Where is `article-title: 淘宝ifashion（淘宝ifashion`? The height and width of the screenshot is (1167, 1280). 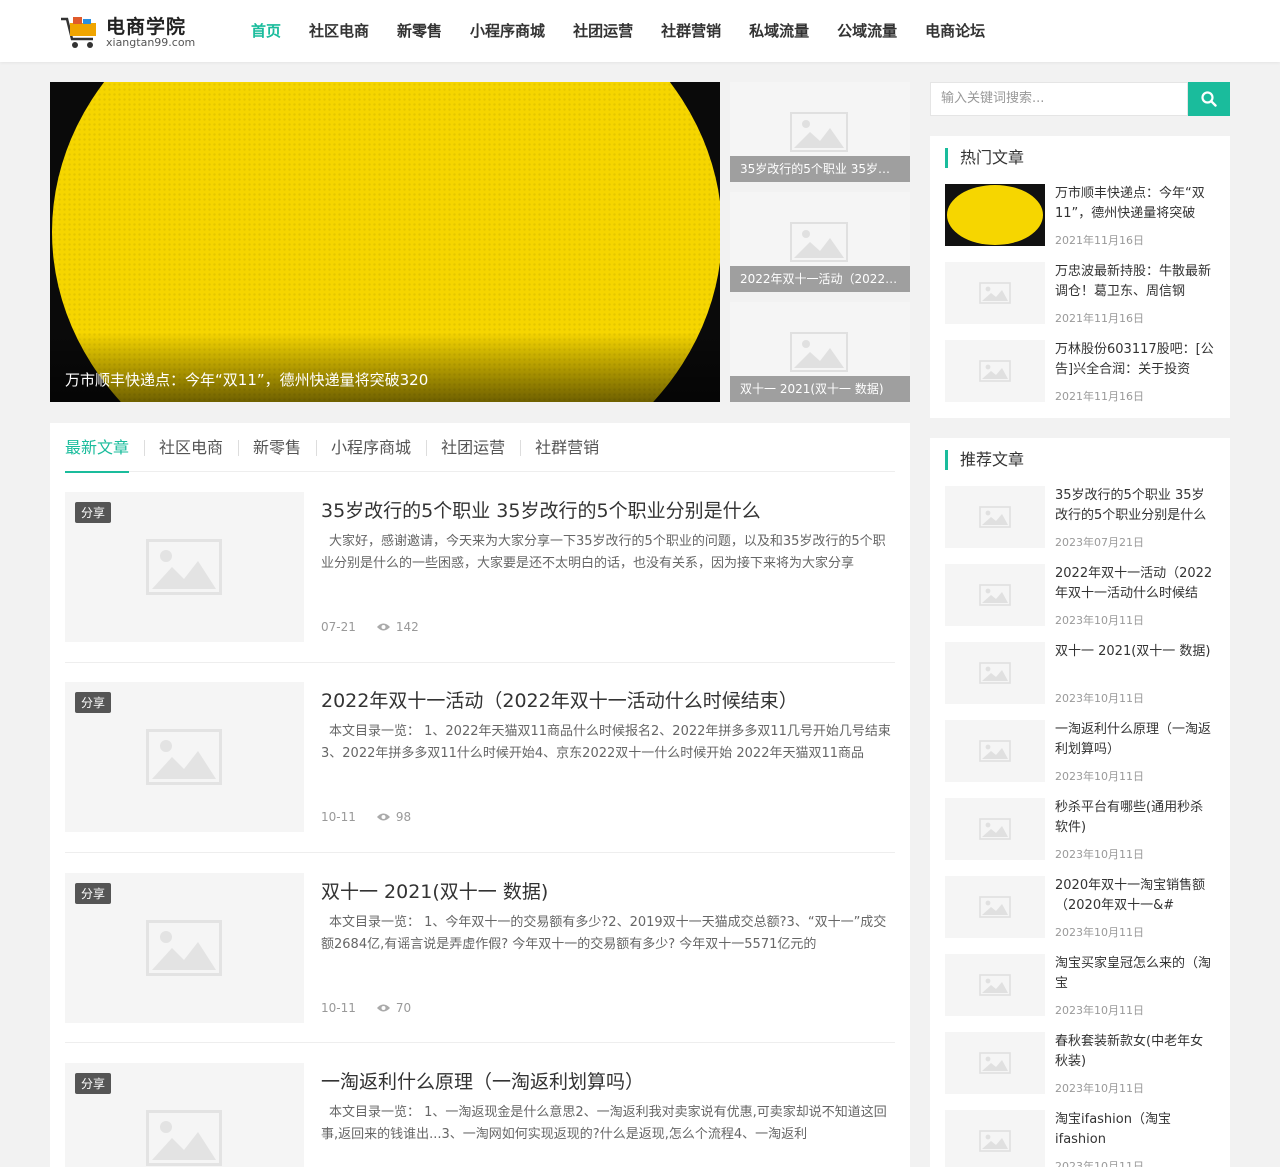 article-title: 淘宝ifashion（淘宝ifashion is located at coordinates (1135, 1130).